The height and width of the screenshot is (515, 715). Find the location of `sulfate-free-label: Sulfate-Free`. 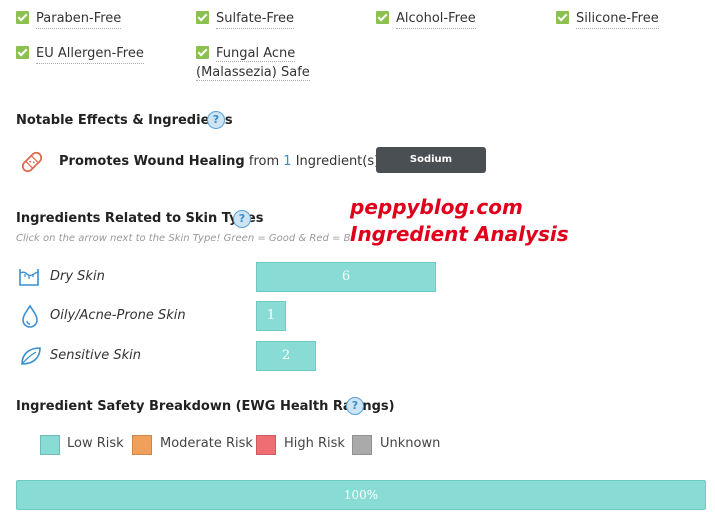

sulfate-free-label: Sulfate-Free is located at coordinates (255, 19).